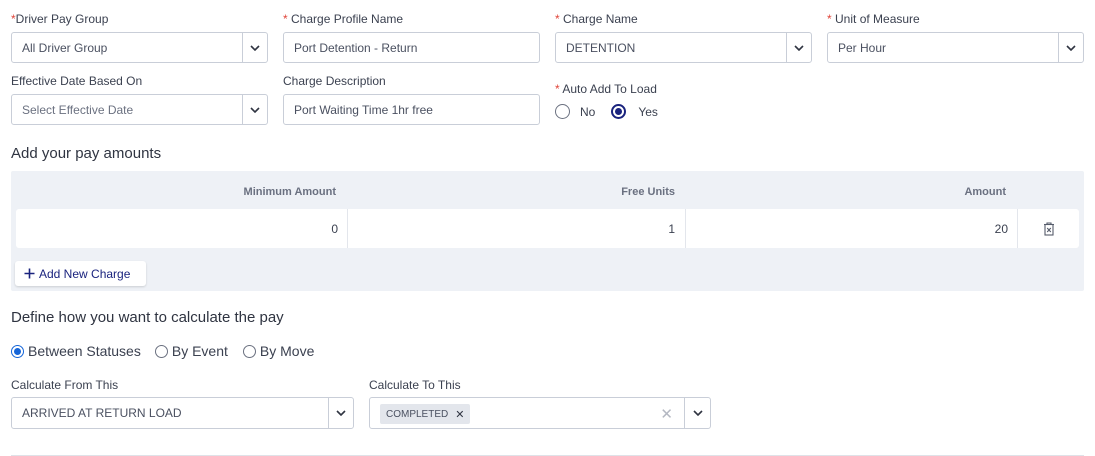  I want to click on calculate-to-multiselect: COMPLETED ✕ ✕, so click(540, 413).